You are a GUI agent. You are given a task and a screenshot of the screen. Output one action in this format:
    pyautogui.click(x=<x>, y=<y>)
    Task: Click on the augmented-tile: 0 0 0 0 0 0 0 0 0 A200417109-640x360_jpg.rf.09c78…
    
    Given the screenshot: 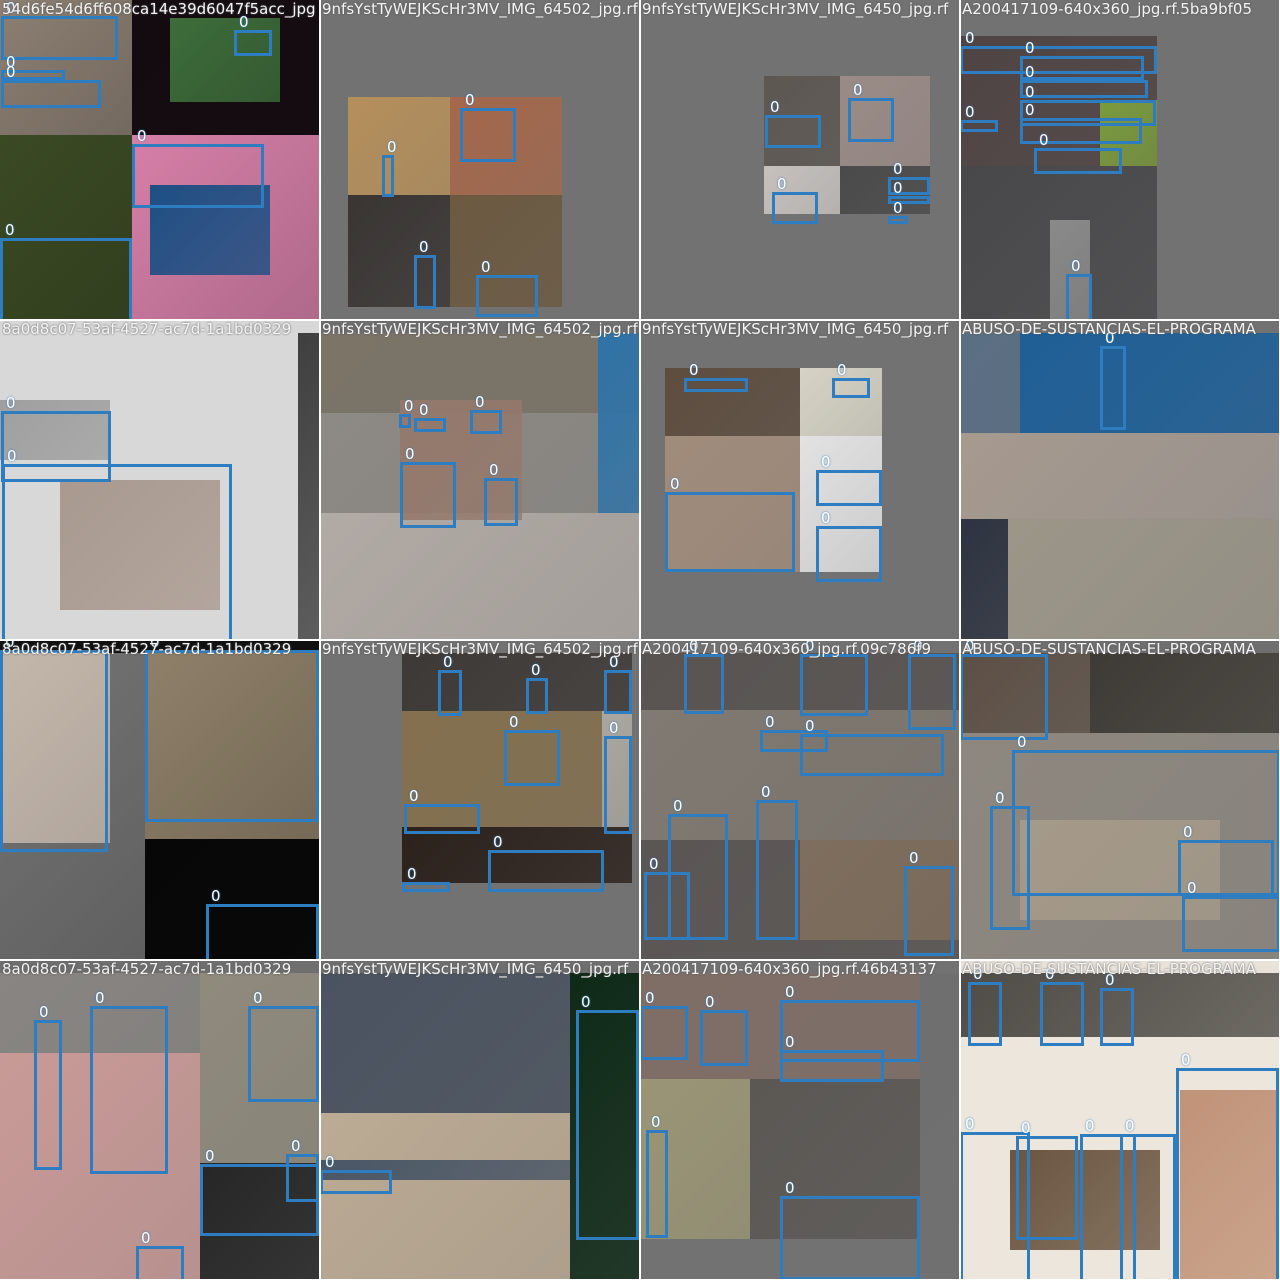 What is the action you would take?
    pyautogui.click(x=799, y=799)
    